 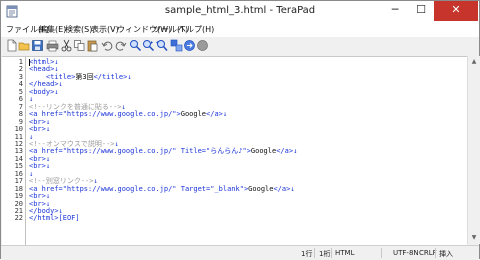 What do you see at coordinates (176, 45) in the screenshot?
I see `replace-icon` at bounding box center [176, 45].